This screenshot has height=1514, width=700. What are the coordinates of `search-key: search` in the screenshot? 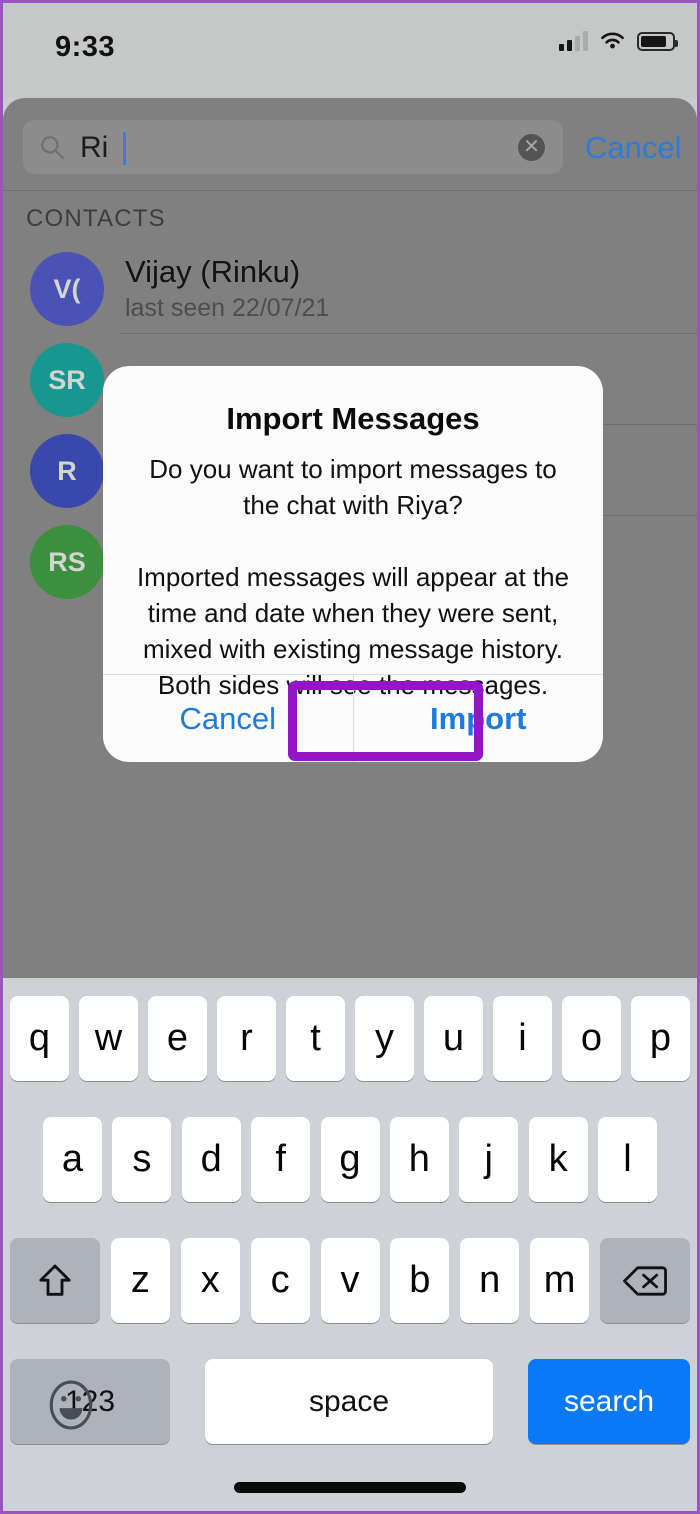 It's located at (609, 1401).